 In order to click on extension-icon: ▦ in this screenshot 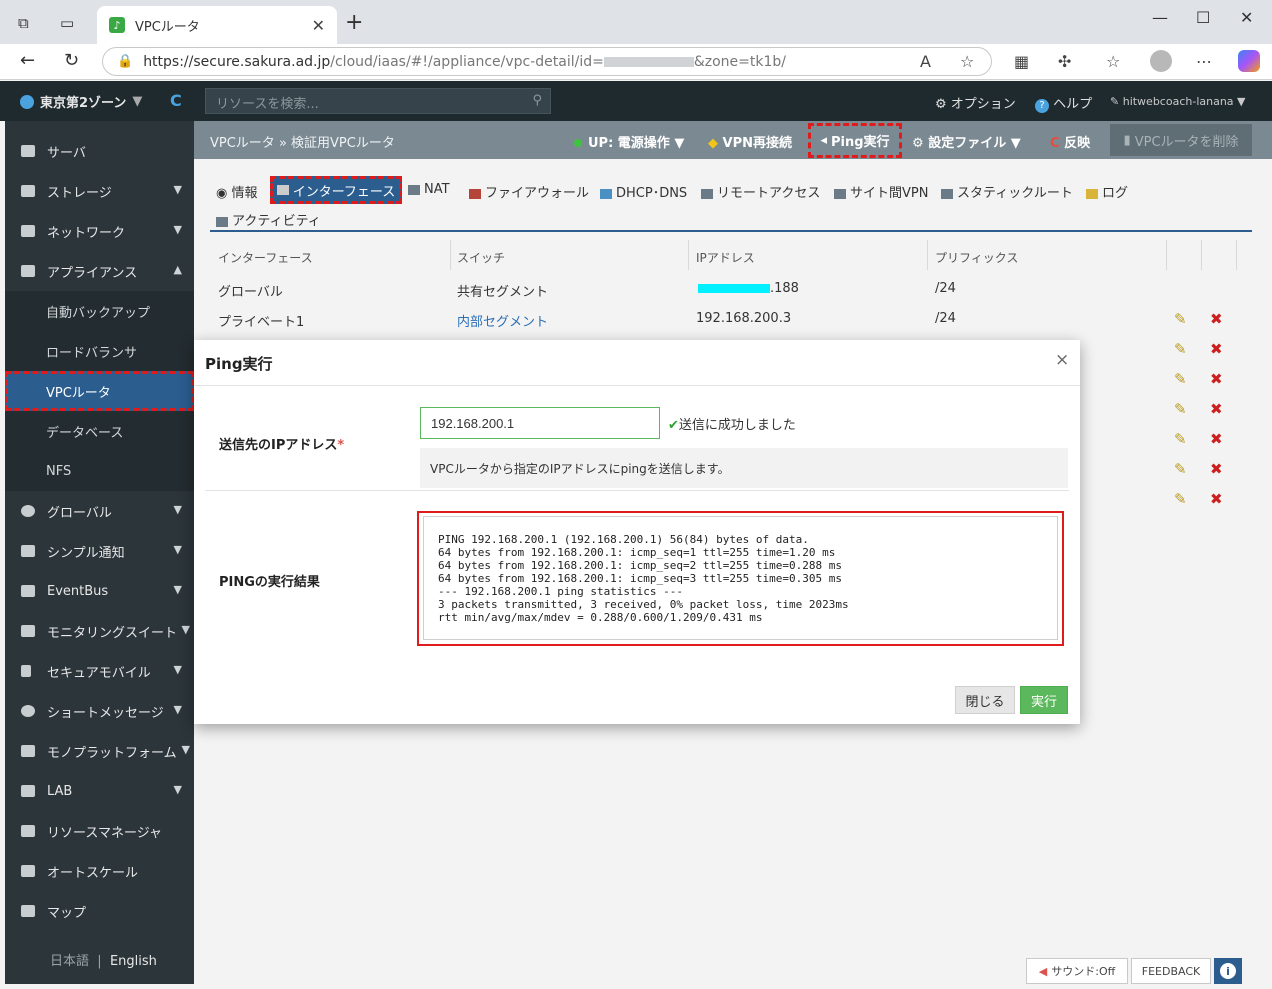, I will do `click(1021, 61)`.